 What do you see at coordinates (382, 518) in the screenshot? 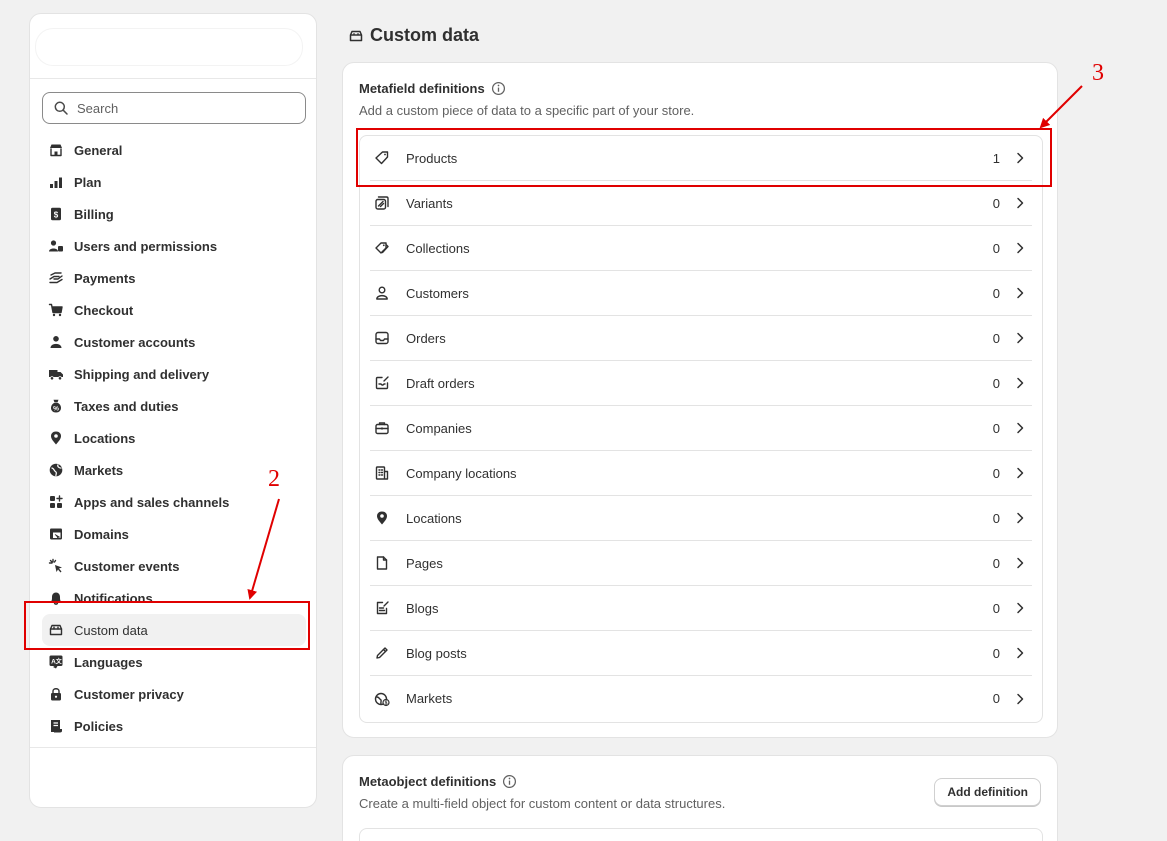
I see `location-pin-icon` at bounding box center [382, 518].